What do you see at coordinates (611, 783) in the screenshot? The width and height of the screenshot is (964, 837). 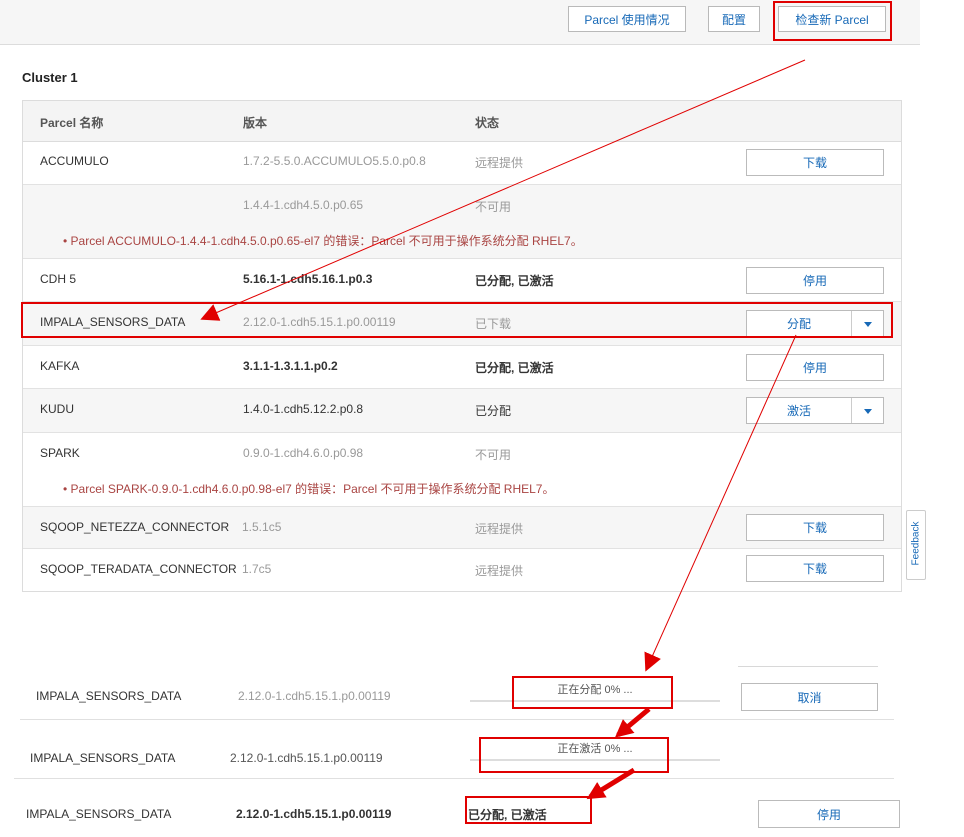 I see `arrow-to-done` at bounding box center [611, 783].